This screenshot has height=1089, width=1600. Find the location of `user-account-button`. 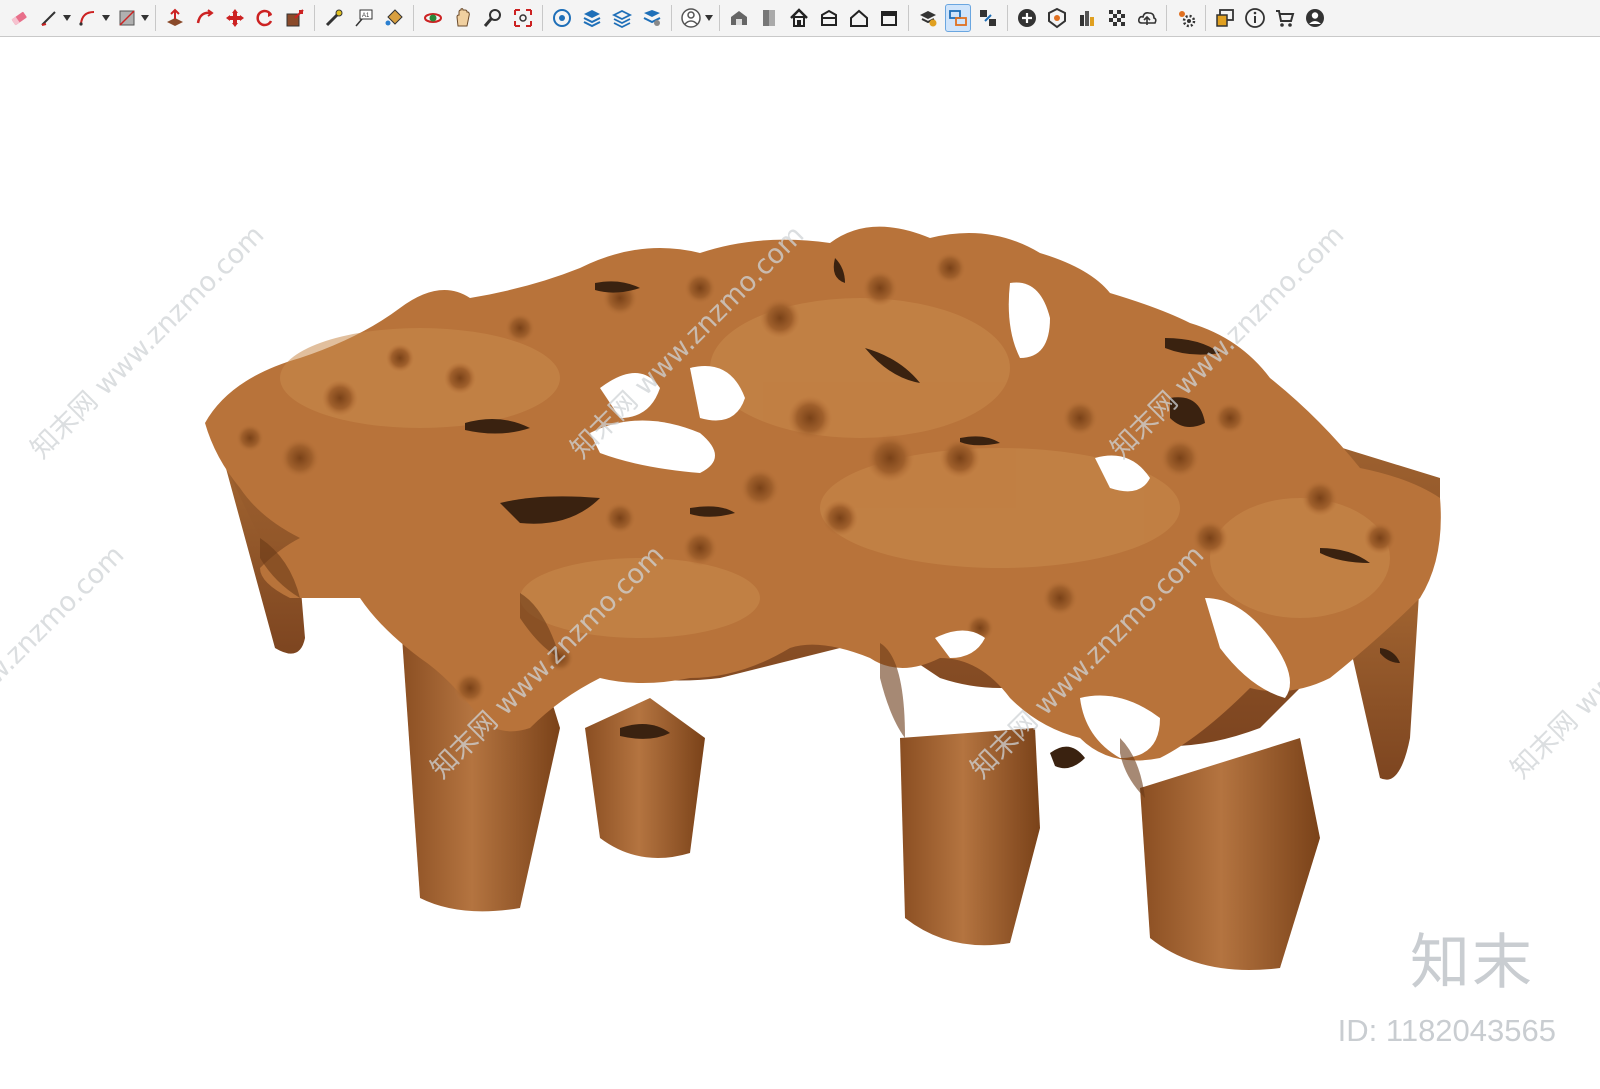

user-account-button is located at coordinates (691, 18).